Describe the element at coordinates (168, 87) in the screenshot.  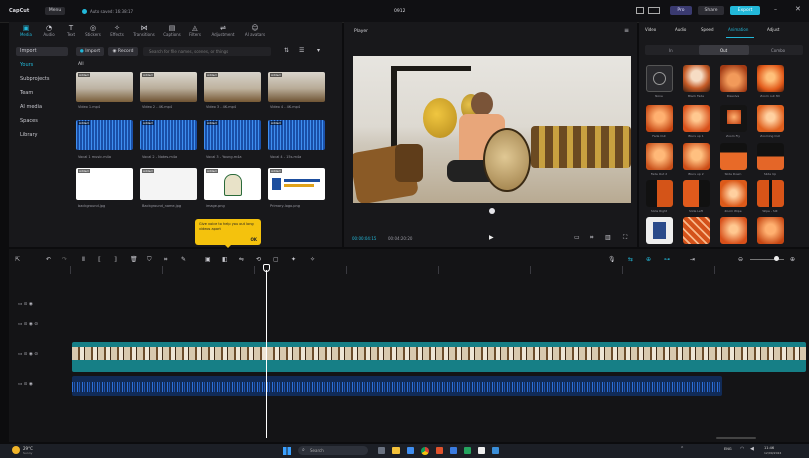
I see `media-thumb-video-2: Added` at that location.